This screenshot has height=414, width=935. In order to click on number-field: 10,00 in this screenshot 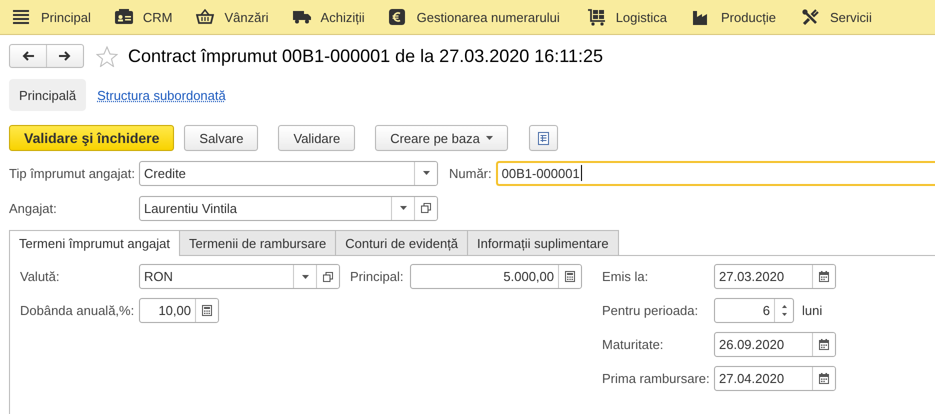, I will do `click(179, 310)`.